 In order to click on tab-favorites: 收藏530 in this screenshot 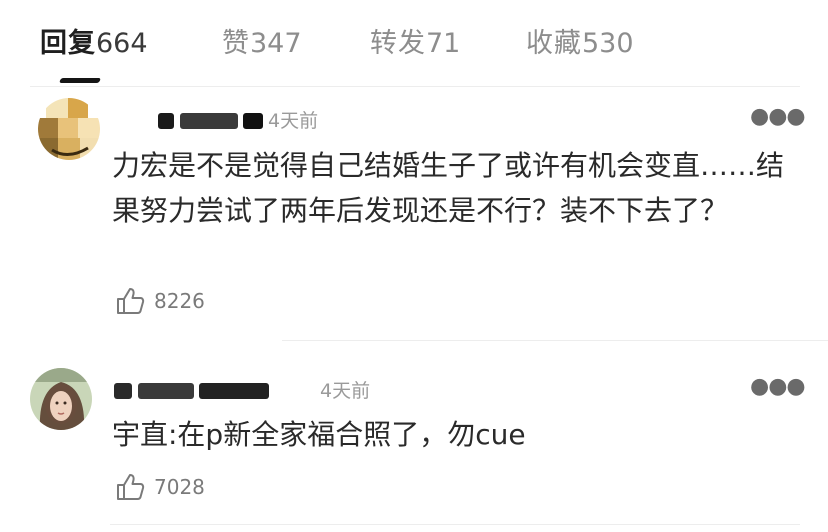, I will do `click(580, 44)`.